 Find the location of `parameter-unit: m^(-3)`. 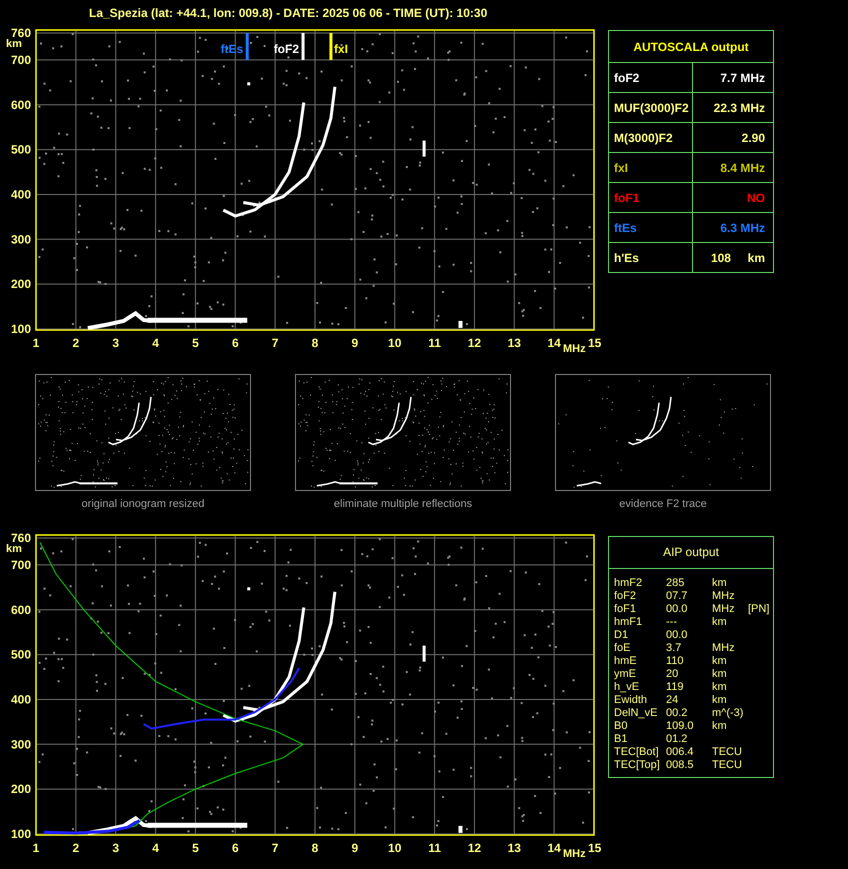

parameter-unit: m^(-3) is located at coordinates (728, 713).